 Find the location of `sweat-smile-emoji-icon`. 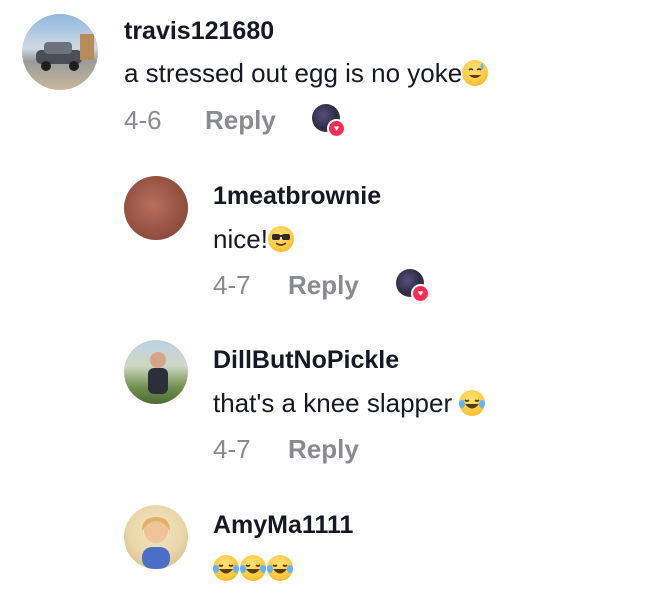

sweat-smile-emoji-icon is located at coordinates (475, 73).